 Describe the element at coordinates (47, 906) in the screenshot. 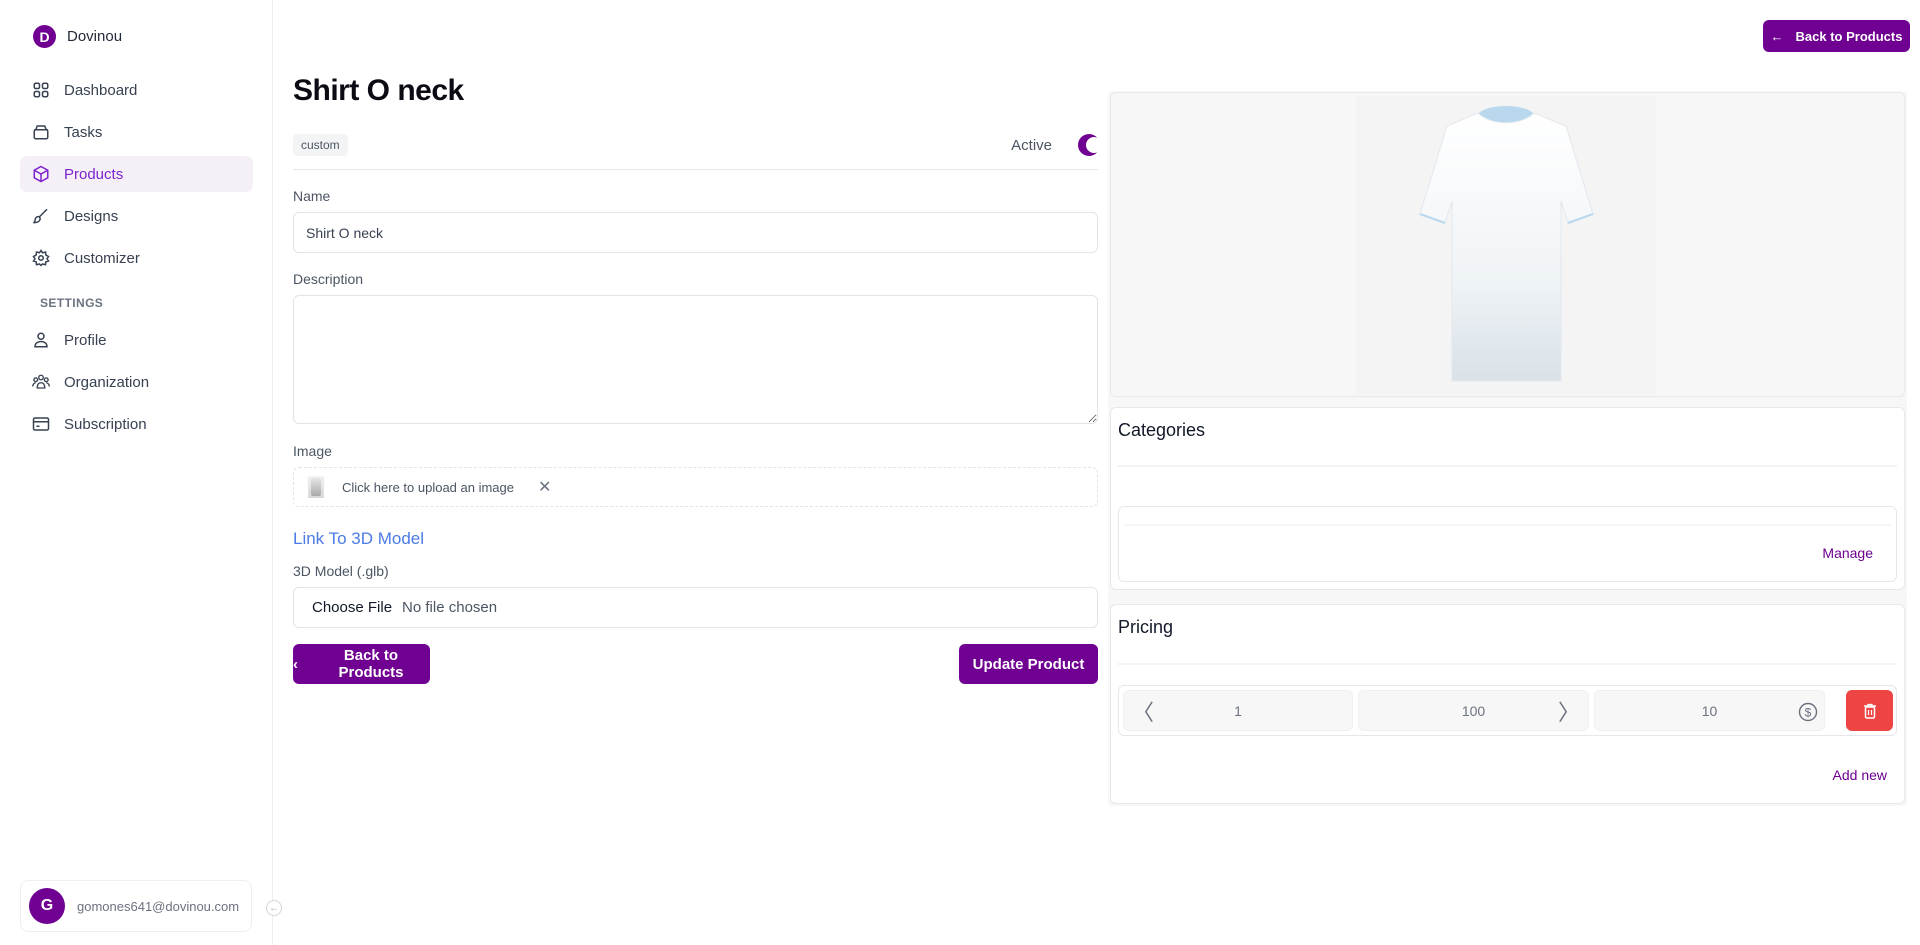

I see `avatar: G` at that location.